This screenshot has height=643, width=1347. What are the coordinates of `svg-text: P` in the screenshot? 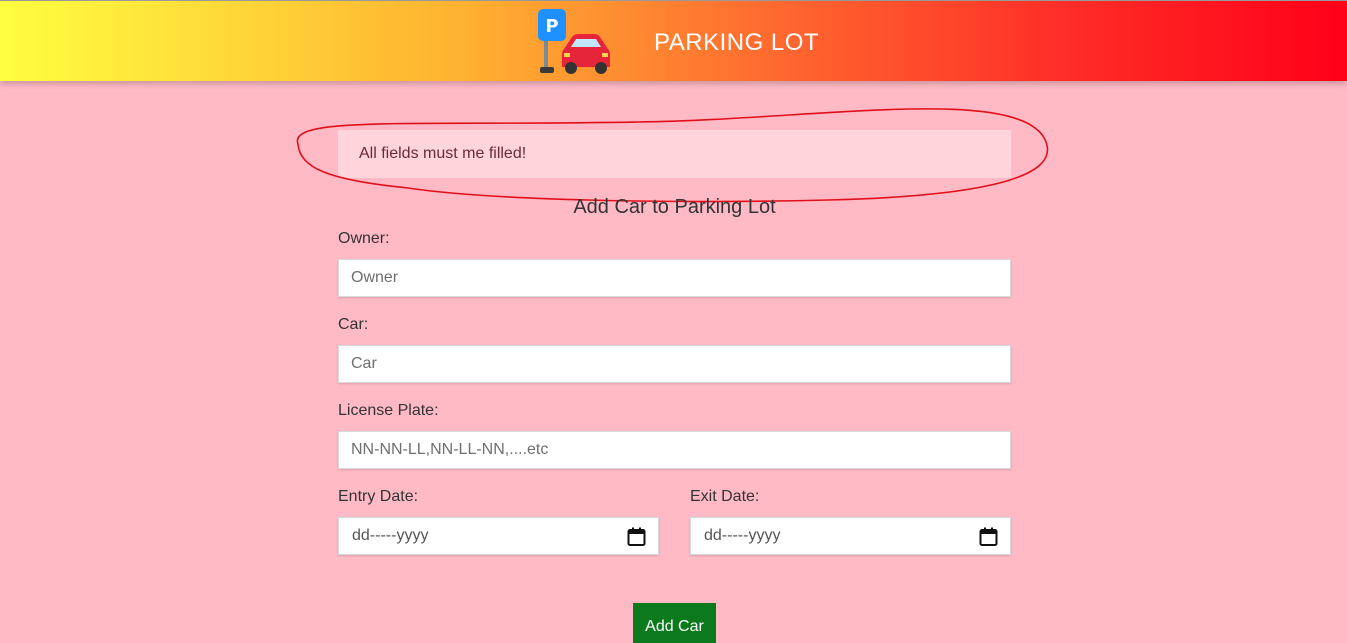 It's located at (551, 26).